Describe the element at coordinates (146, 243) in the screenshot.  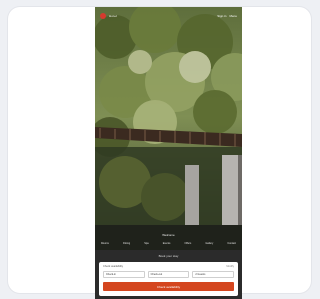
I see `nav-item-spa: Spa` at that location.